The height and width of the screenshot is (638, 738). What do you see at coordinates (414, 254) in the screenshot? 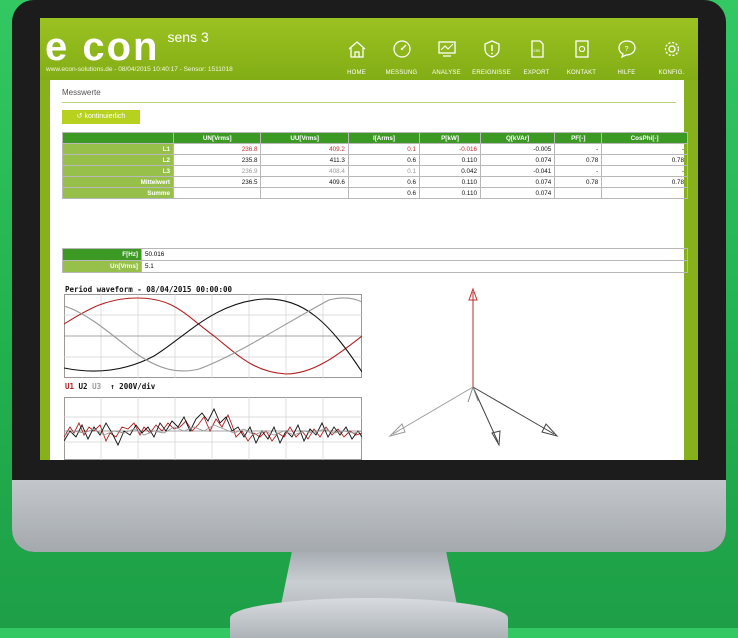
I see `frequency-value: 50.016` at bounding box center [414, 254].